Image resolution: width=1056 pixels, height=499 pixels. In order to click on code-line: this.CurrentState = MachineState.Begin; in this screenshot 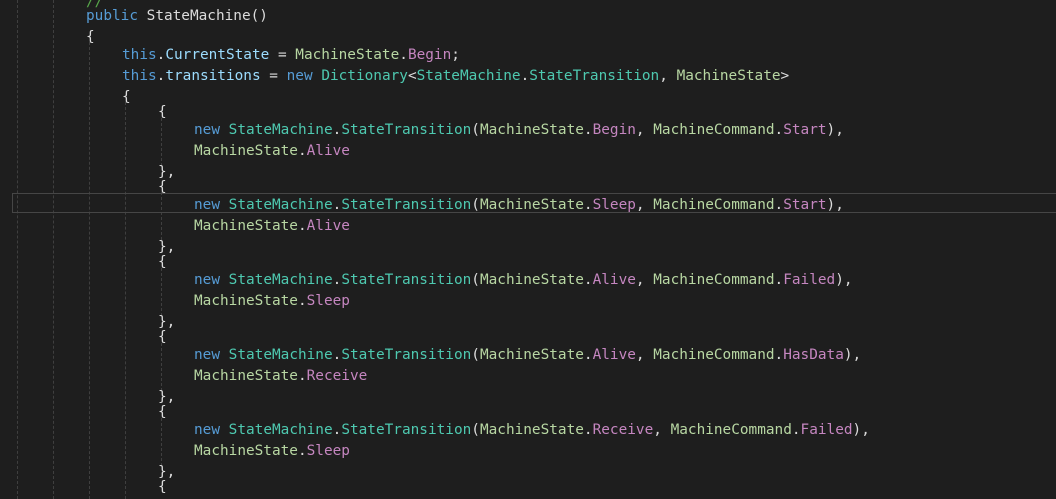, I will do `click(291, 55)`.